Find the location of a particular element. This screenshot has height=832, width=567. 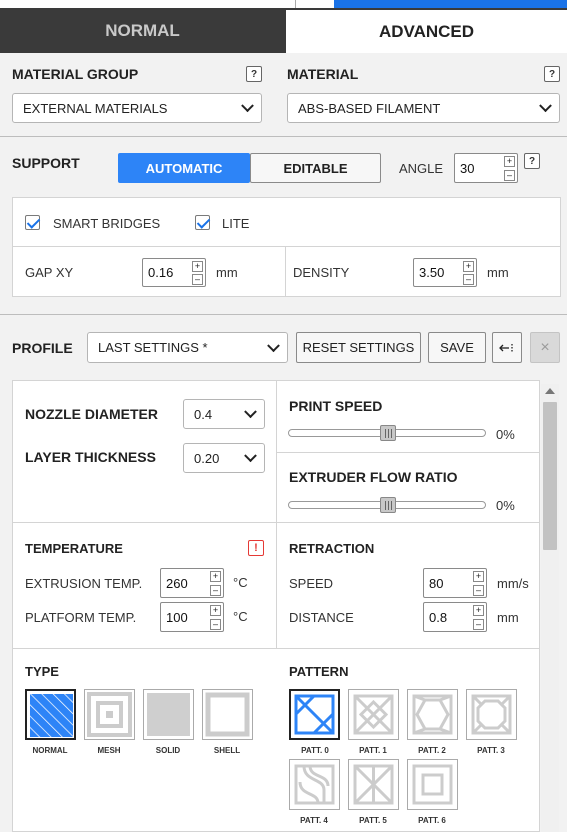

material-select: ABS-BASED FILAMENT is located at coordinates (423, 108).